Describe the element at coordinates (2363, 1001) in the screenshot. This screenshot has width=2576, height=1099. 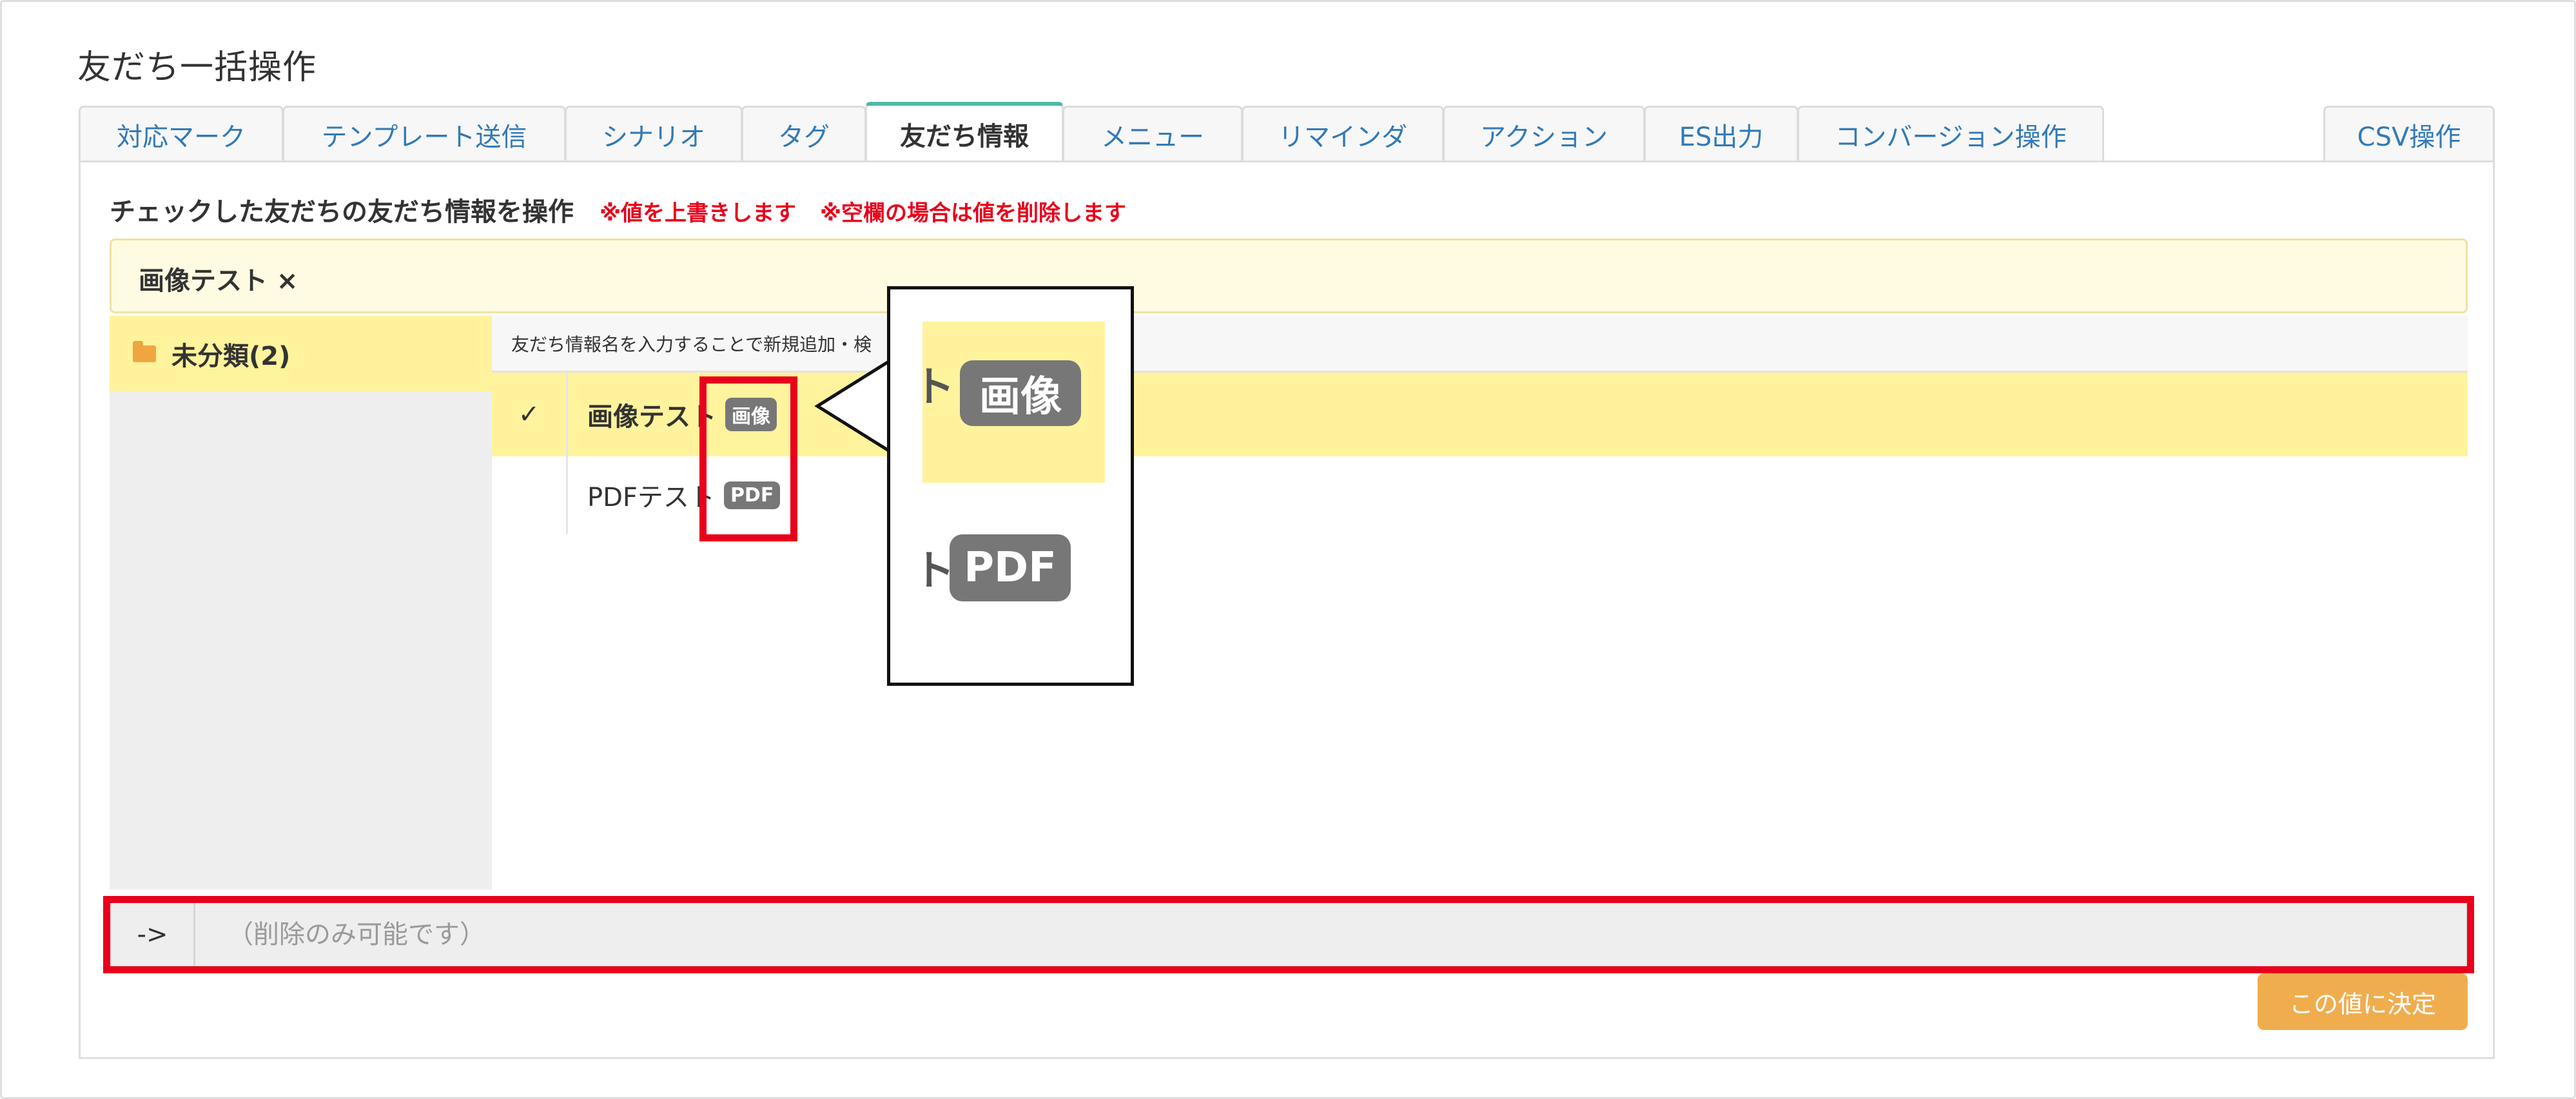
I see `confirm-value-button: この値に決定` at that location.